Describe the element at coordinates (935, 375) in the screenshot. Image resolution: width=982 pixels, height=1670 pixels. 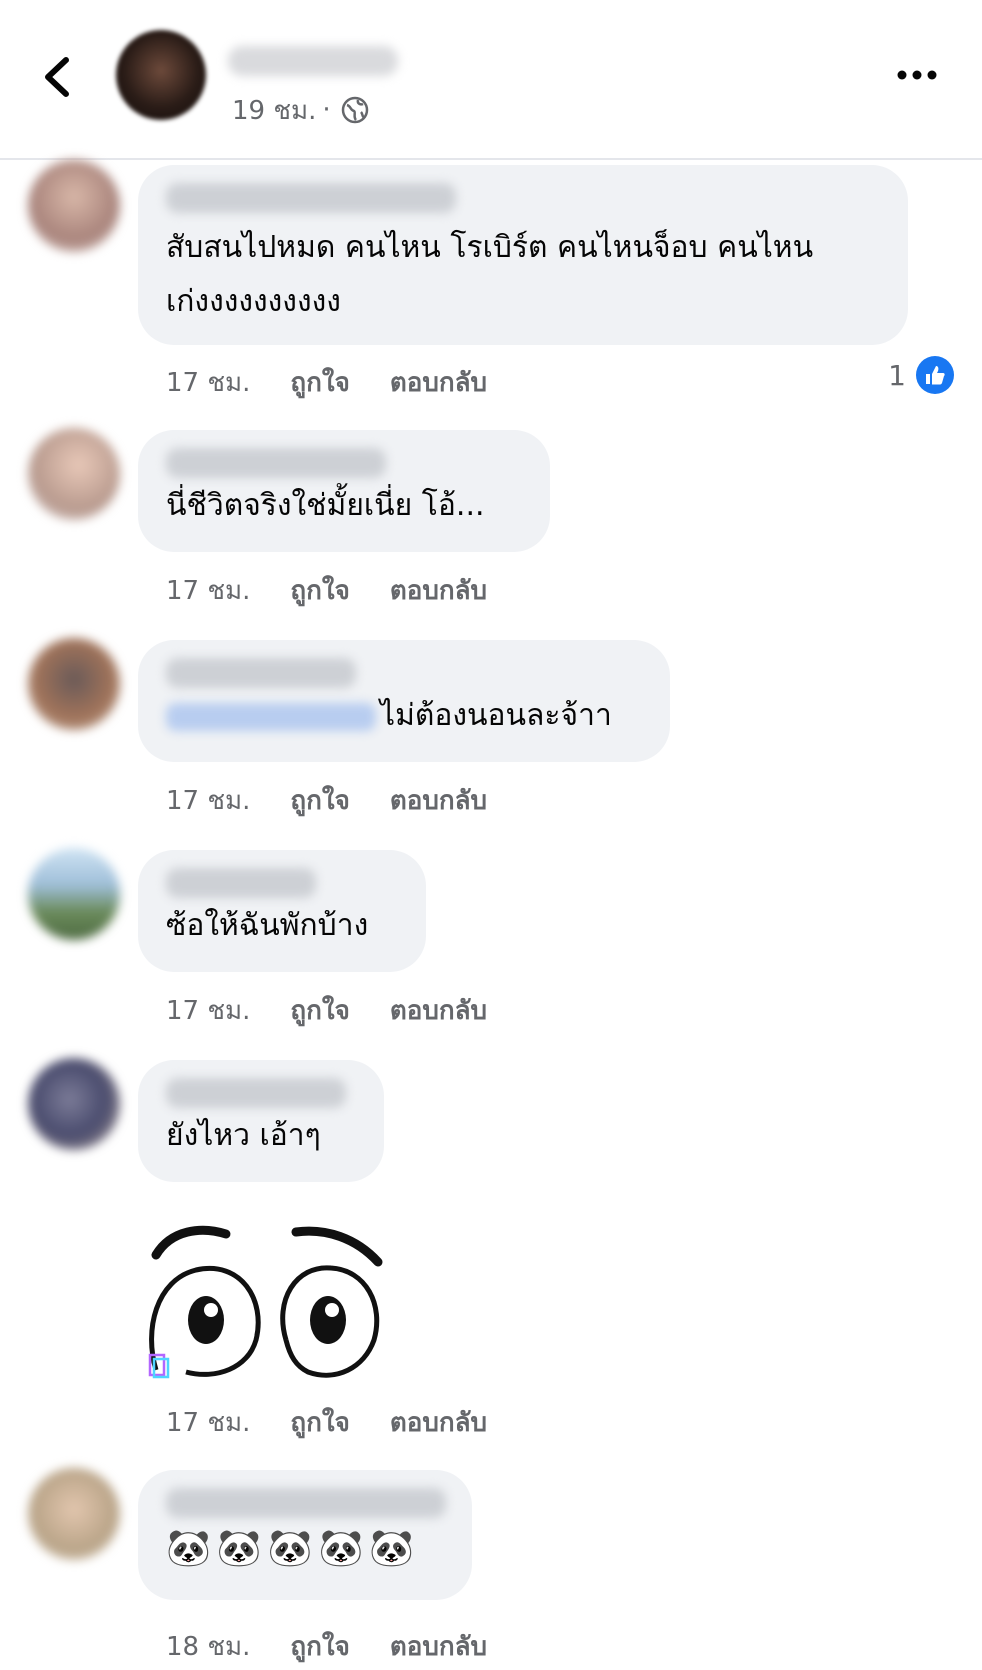
I see `thumbs-up-icon` at that location.